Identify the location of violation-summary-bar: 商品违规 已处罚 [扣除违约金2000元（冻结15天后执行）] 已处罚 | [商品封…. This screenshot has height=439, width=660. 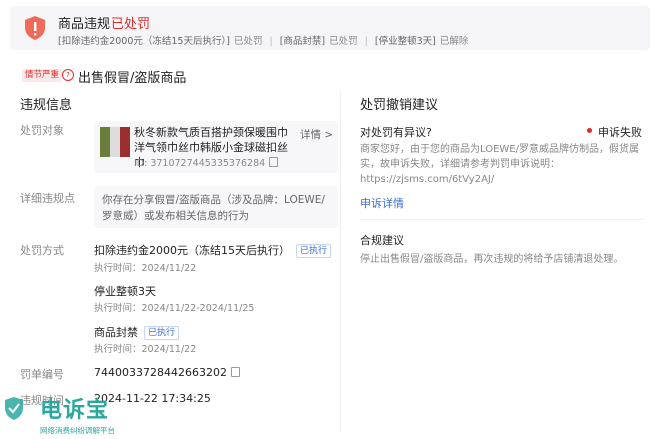
(330, 28).